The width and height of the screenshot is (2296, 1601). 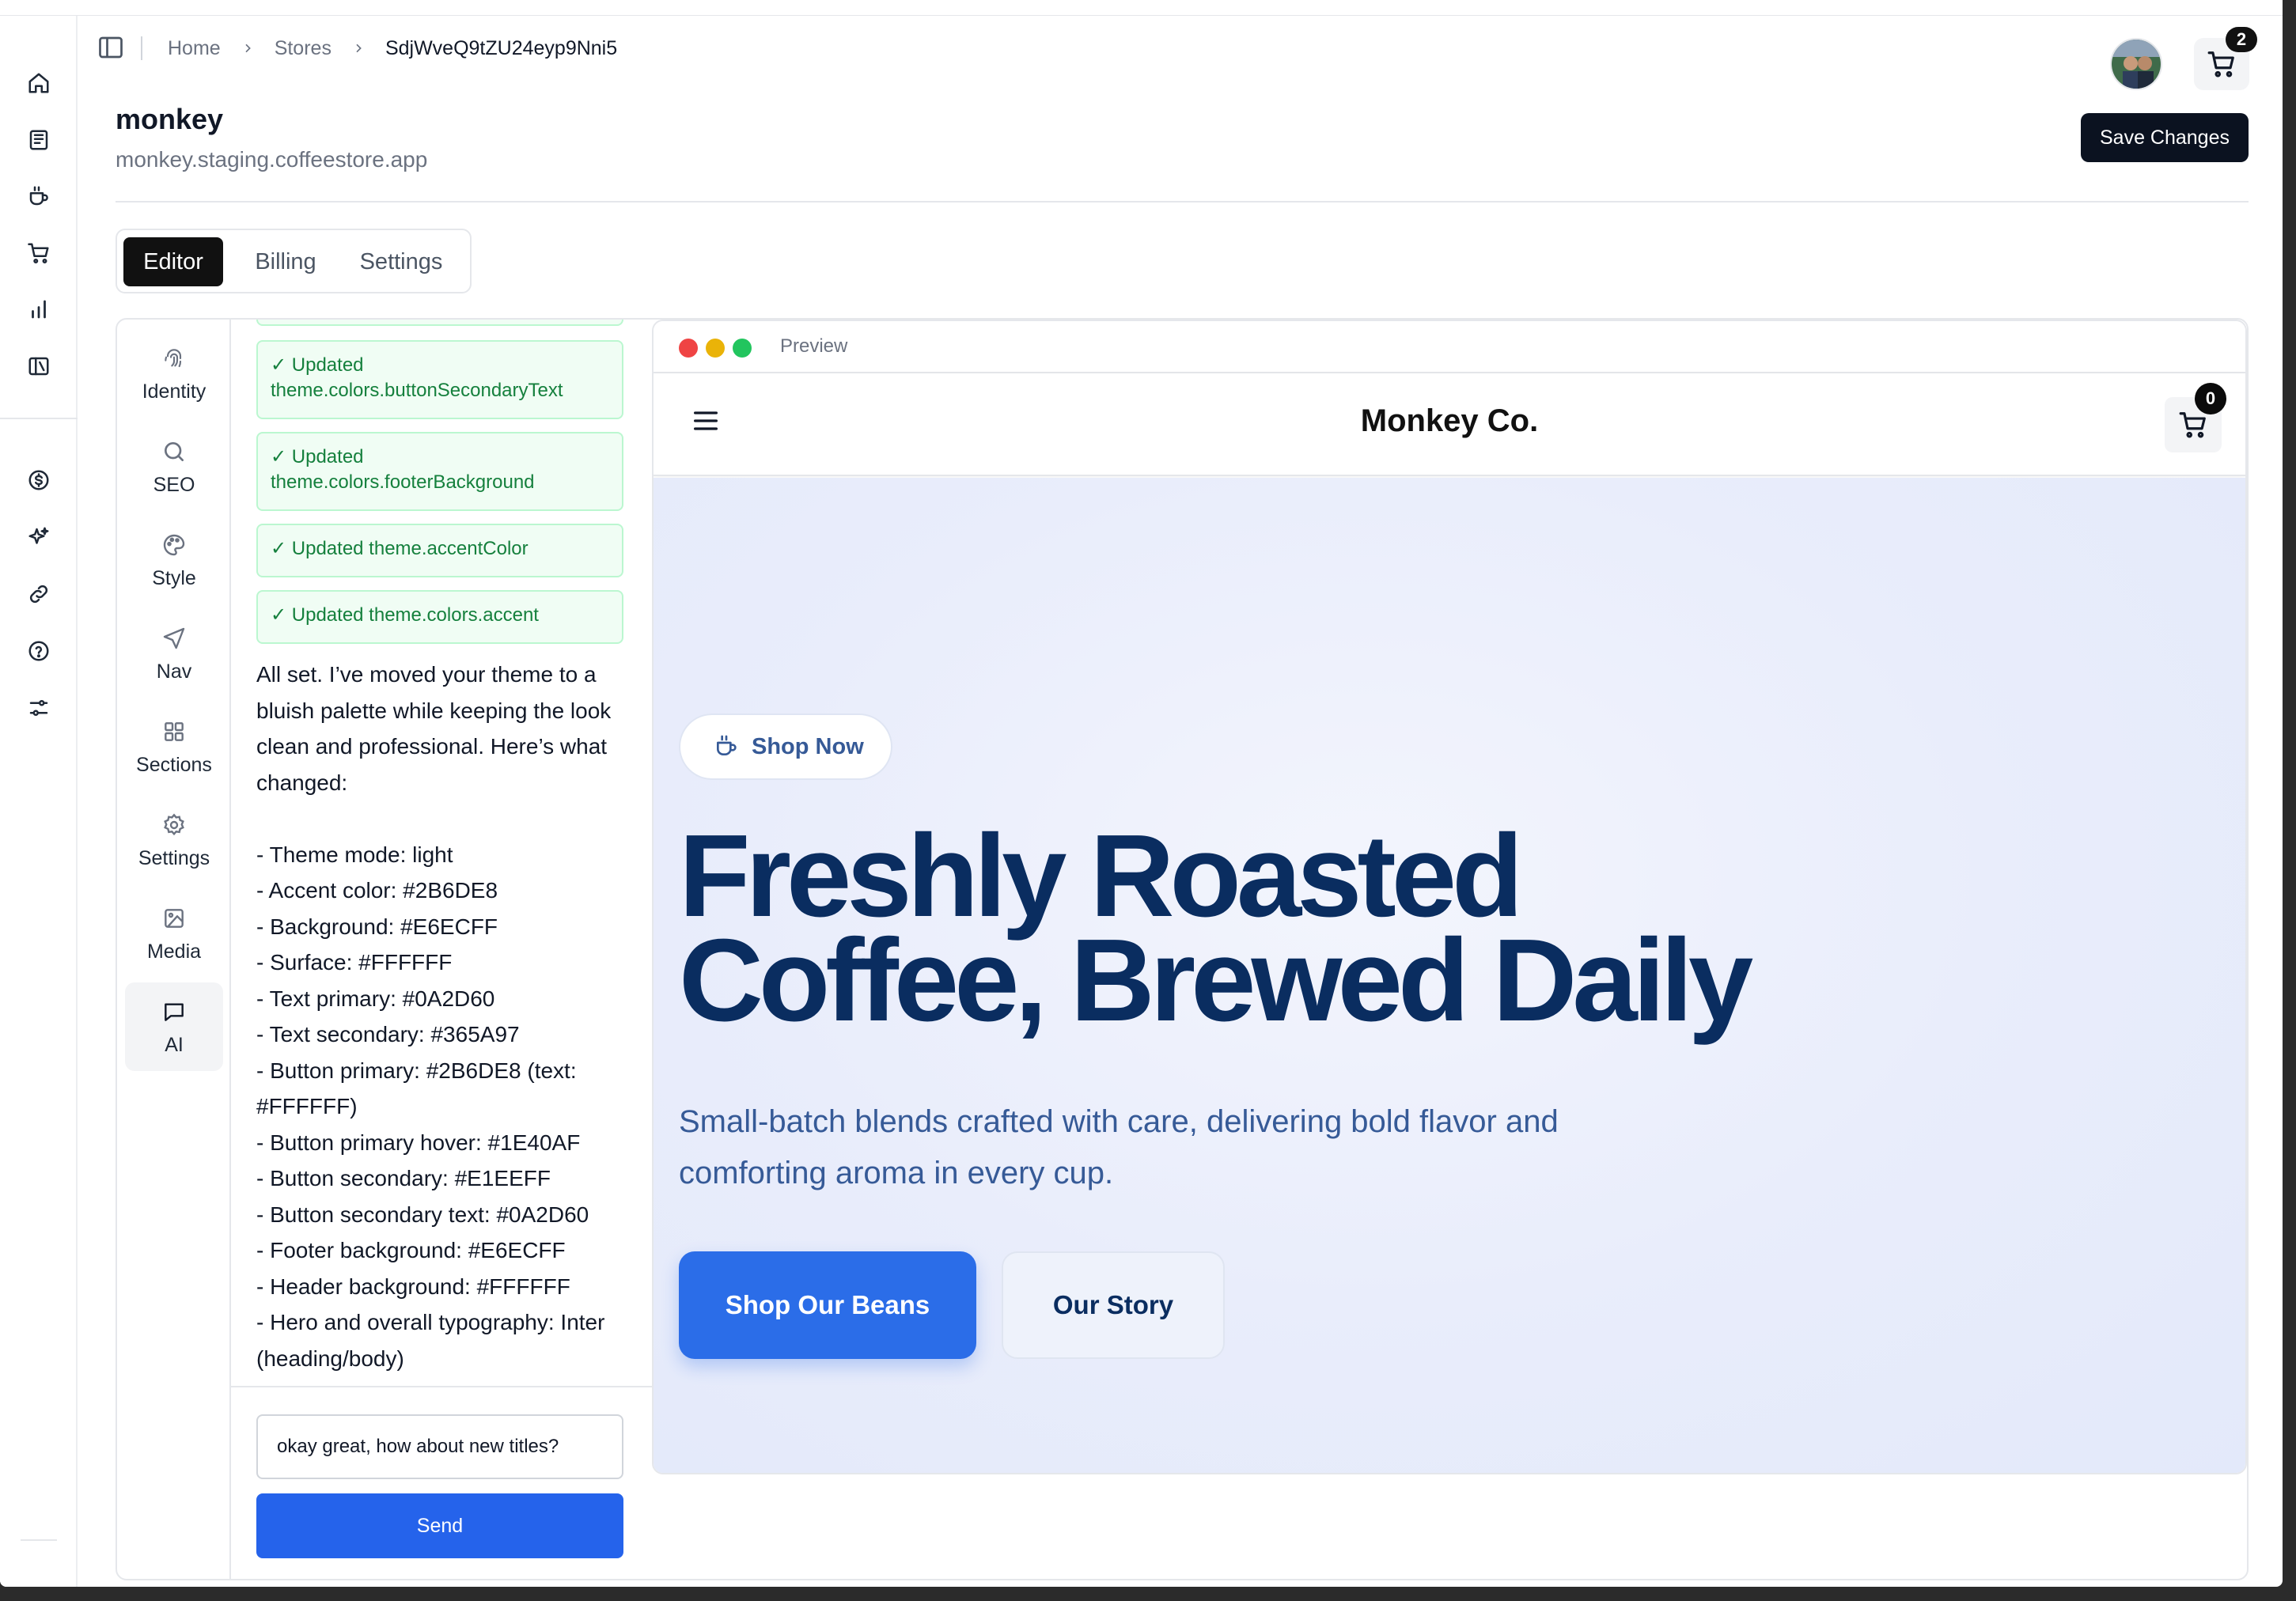 I want to click on hero-title-line: Freshly Roasted, so click(x=1101, y=876).